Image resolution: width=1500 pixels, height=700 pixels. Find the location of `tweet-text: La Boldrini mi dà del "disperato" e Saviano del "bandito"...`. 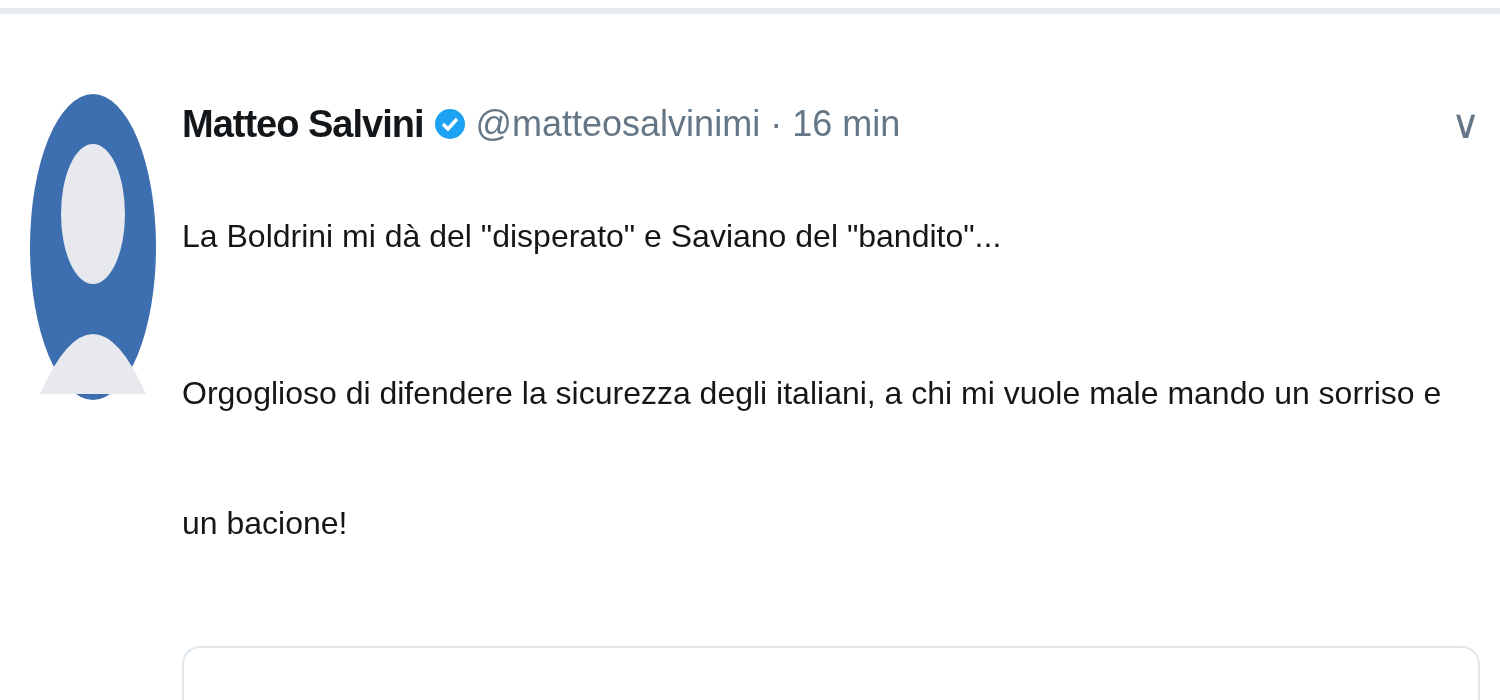

tweet-text: La Boldrini mi dà del "disperato" e Saviano del "bandito"... is located at coordinates (592, 236).